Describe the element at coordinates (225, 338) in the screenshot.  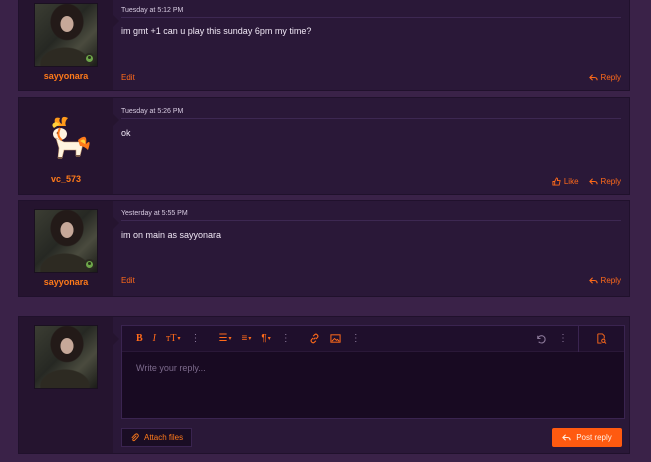
I see `list-icon: ☰ ▾` at that location.